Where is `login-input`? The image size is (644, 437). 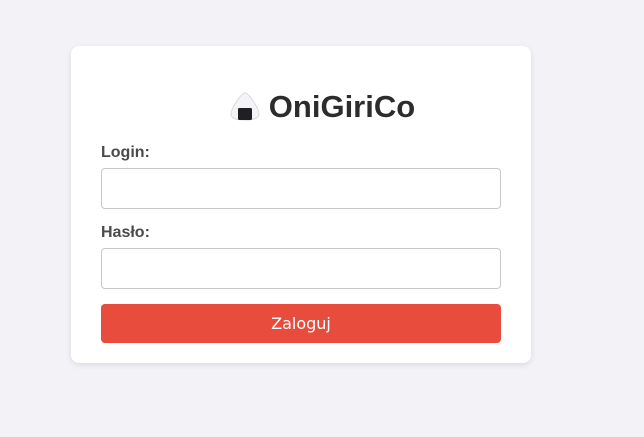
login-input is located at coordinates (301, 188).